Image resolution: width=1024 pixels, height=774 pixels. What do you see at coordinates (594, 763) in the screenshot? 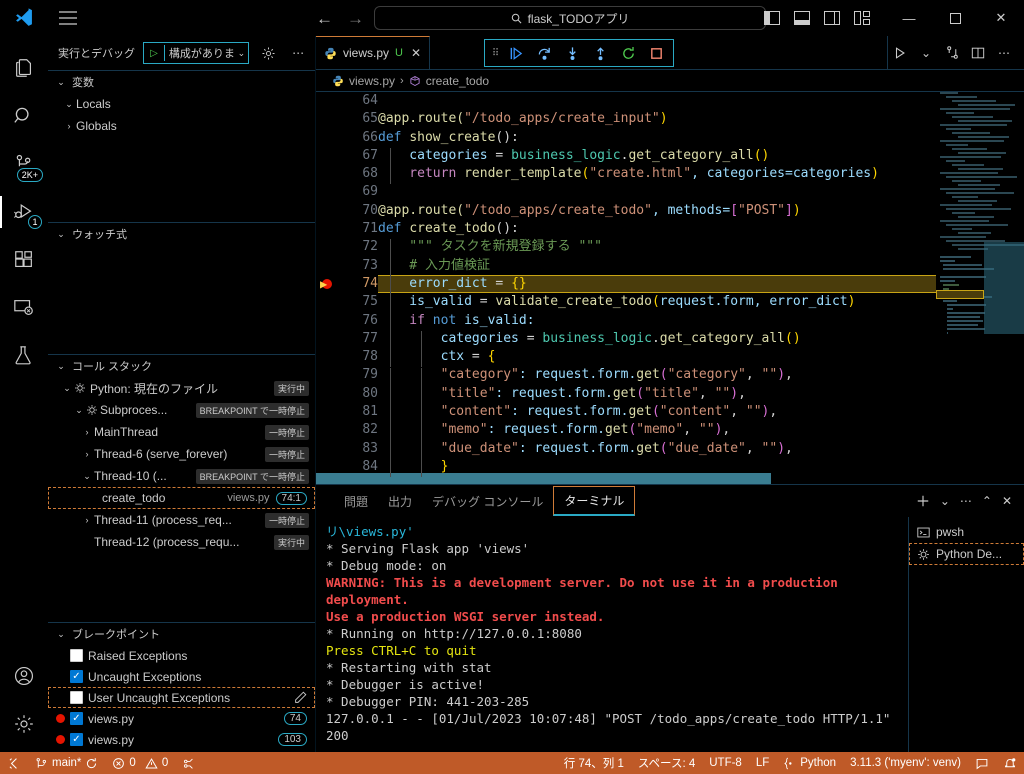
I see `status-cursor-position: 行 74、列 1` at bounding box center [594, 763].